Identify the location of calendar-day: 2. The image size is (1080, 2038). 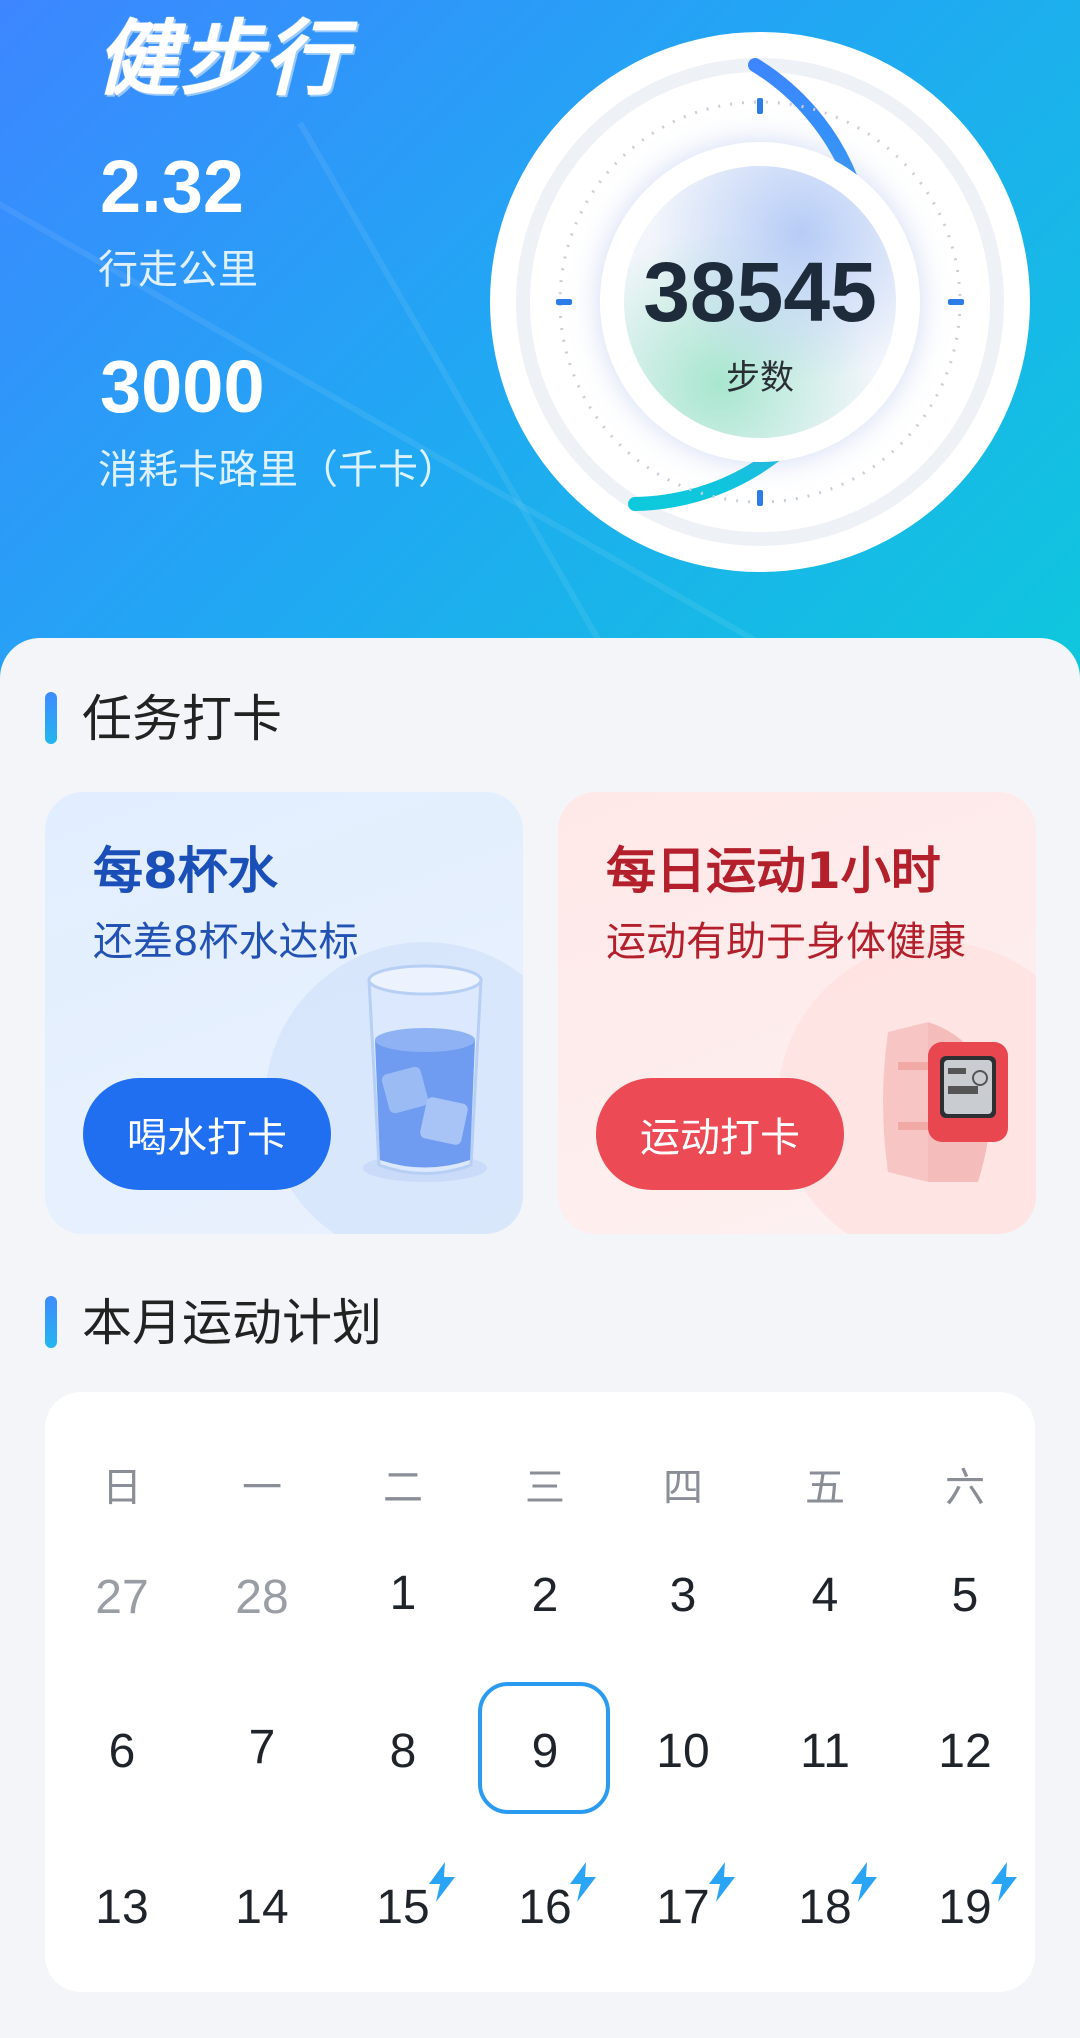
(545, 1596).